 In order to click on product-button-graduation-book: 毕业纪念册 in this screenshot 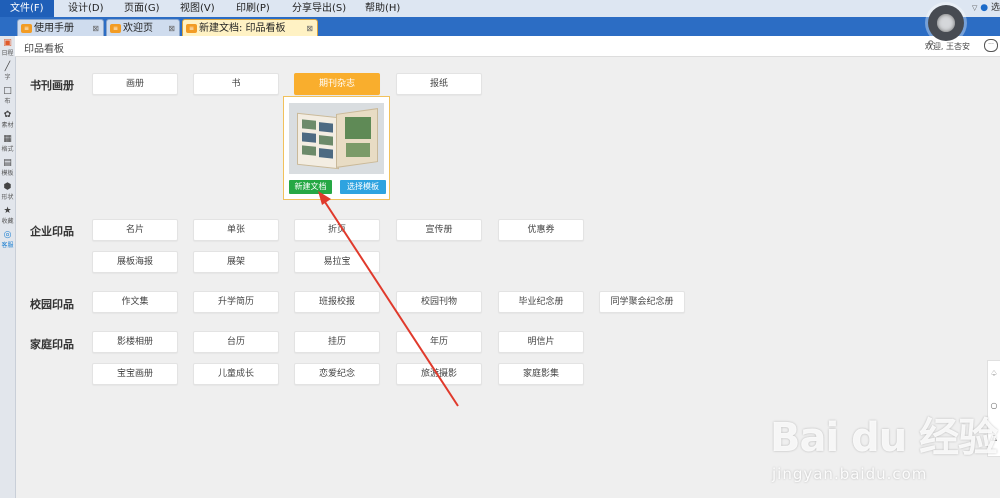, I will do `click(541, 302)`.